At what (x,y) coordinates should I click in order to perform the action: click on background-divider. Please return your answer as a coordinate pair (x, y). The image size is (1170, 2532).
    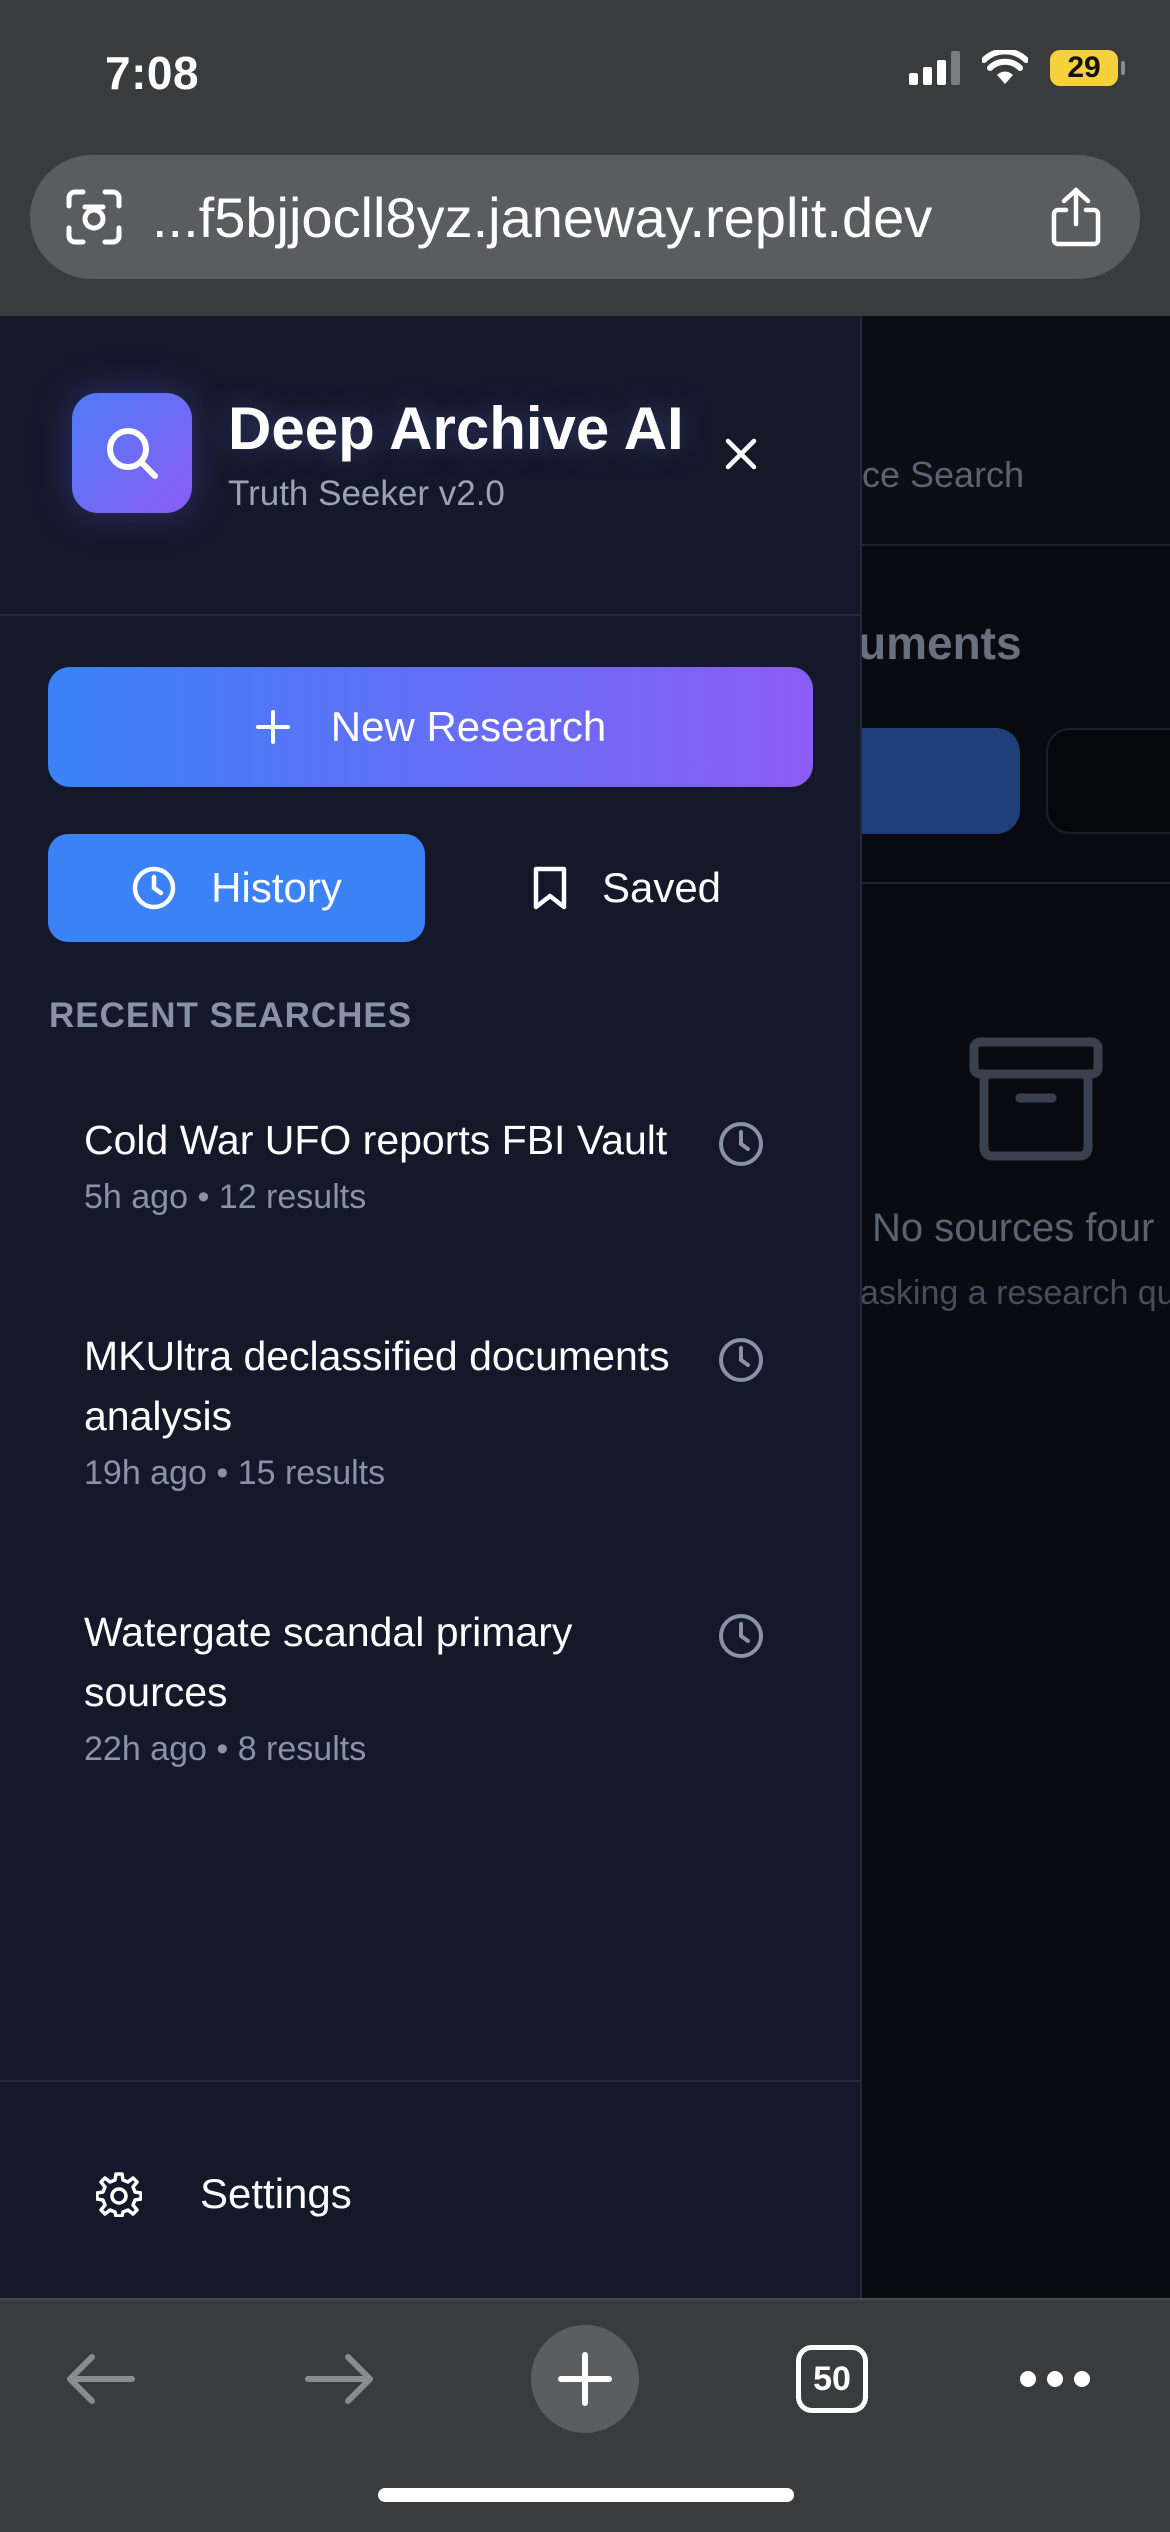
    Looking at the image, I should click on (1015, 883).